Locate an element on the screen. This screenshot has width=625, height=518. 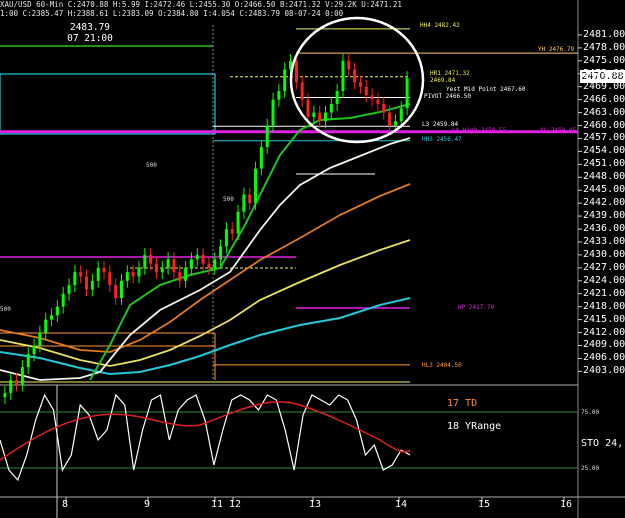
y-tick-label: 2403.00 is located at coordinates (604, 371).